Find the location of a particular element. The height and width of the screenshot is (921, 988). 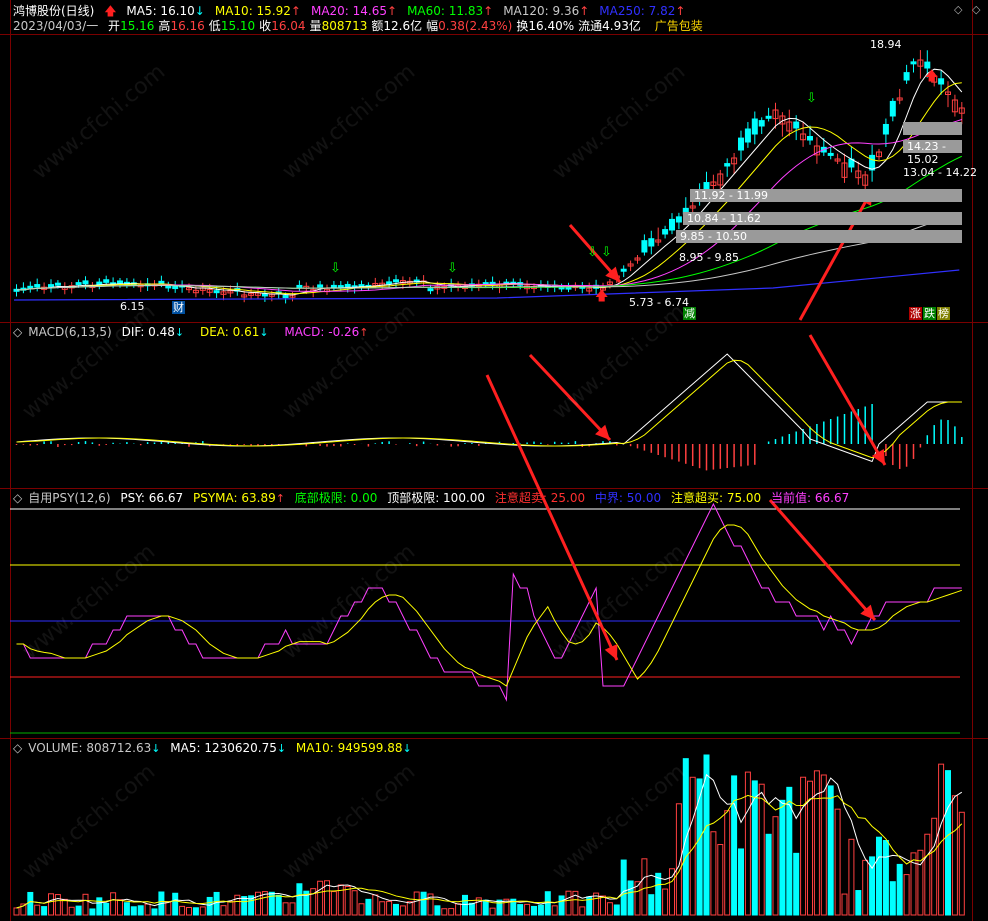

close-icon: ◇ is located at coordinates (976, 9).